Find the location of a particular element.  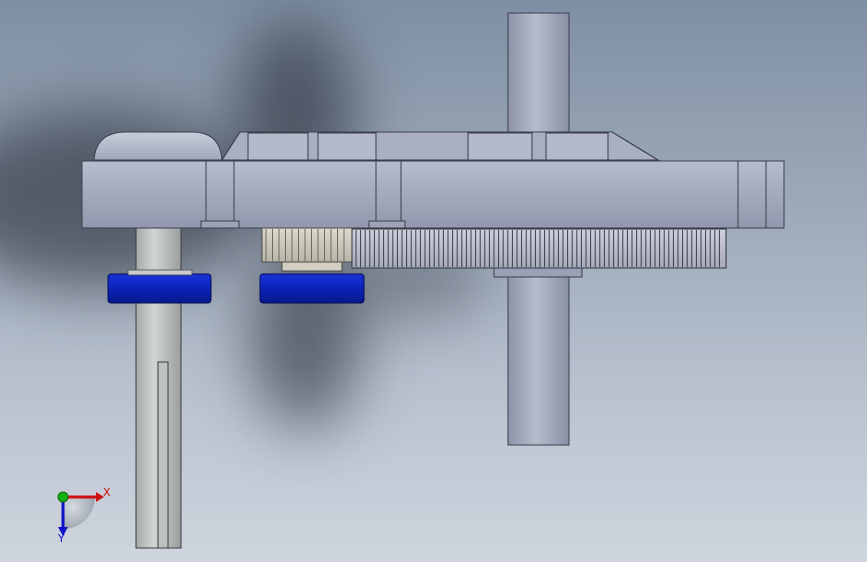

y-axis-indicator is located at coordinates (63, 497).